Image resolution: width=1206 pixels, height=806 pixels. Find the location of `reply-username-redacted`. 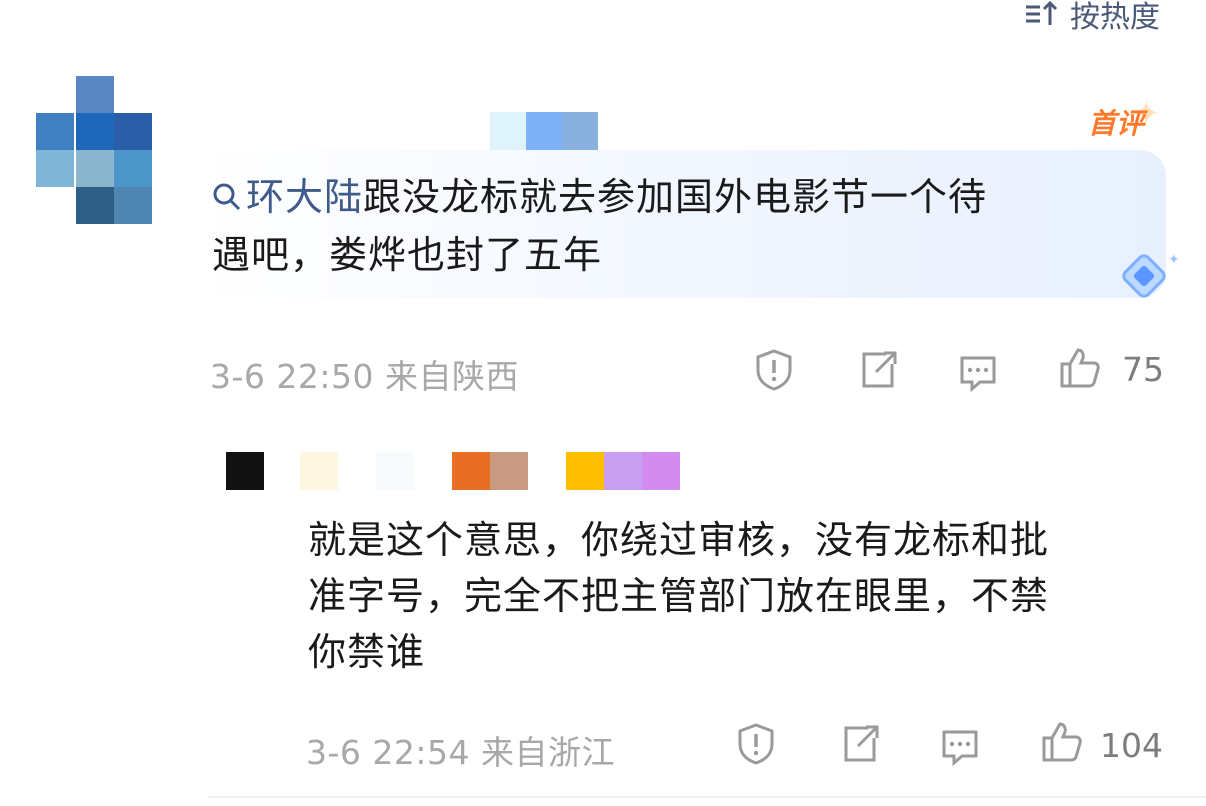

reply-username-redacted is located at coordinates (453, 471).